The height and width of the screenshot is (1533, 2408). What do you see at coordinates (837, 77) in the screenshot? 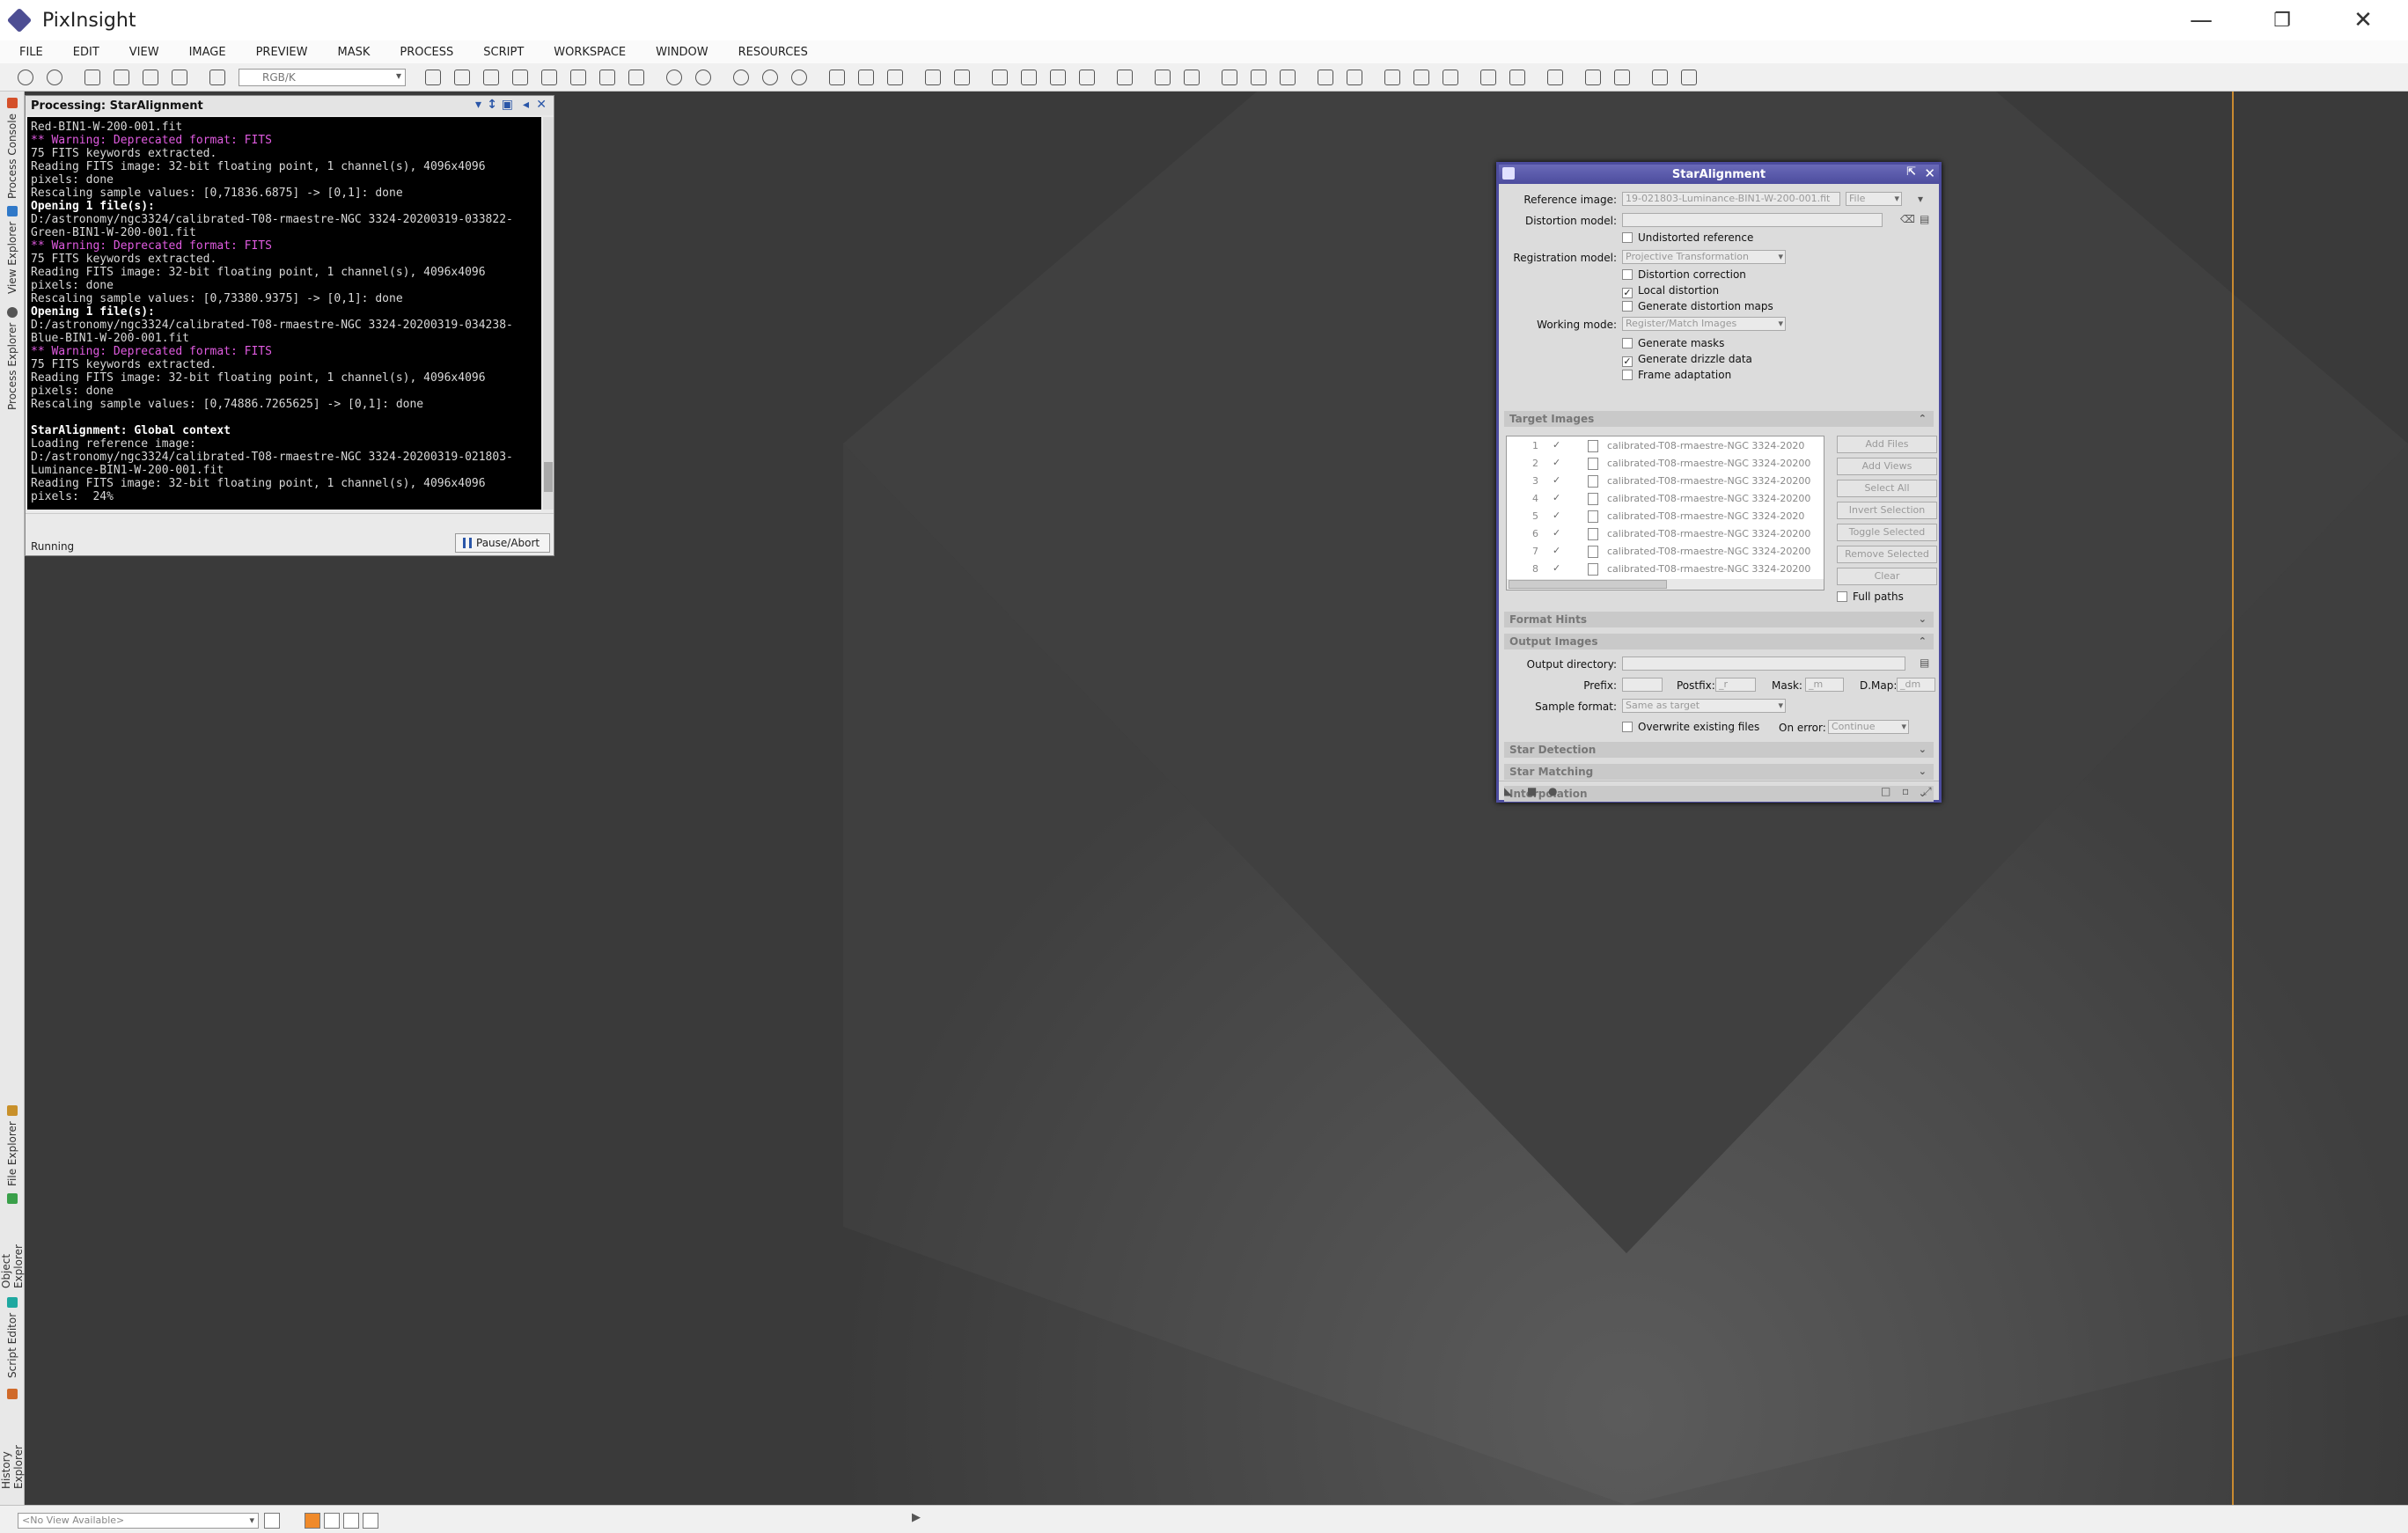
I see `fit-view-icon` at bounding box center [837, 77].